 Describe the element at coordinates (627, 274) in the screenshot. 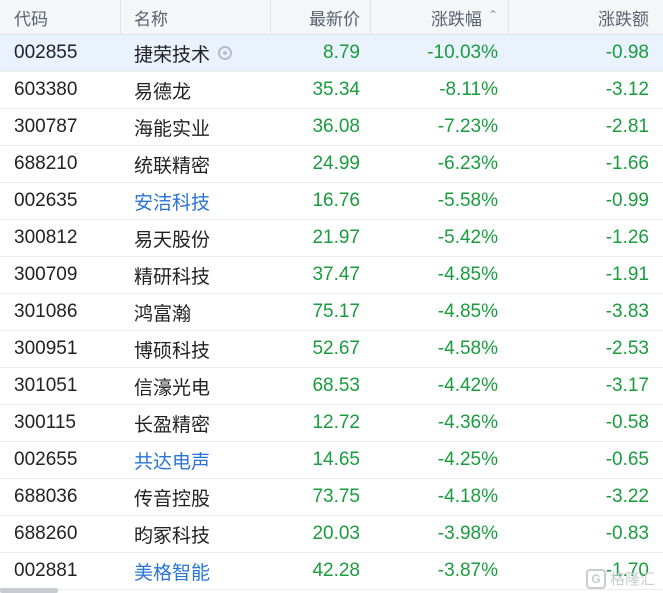

I see `change-amount: -1.91` at that location.